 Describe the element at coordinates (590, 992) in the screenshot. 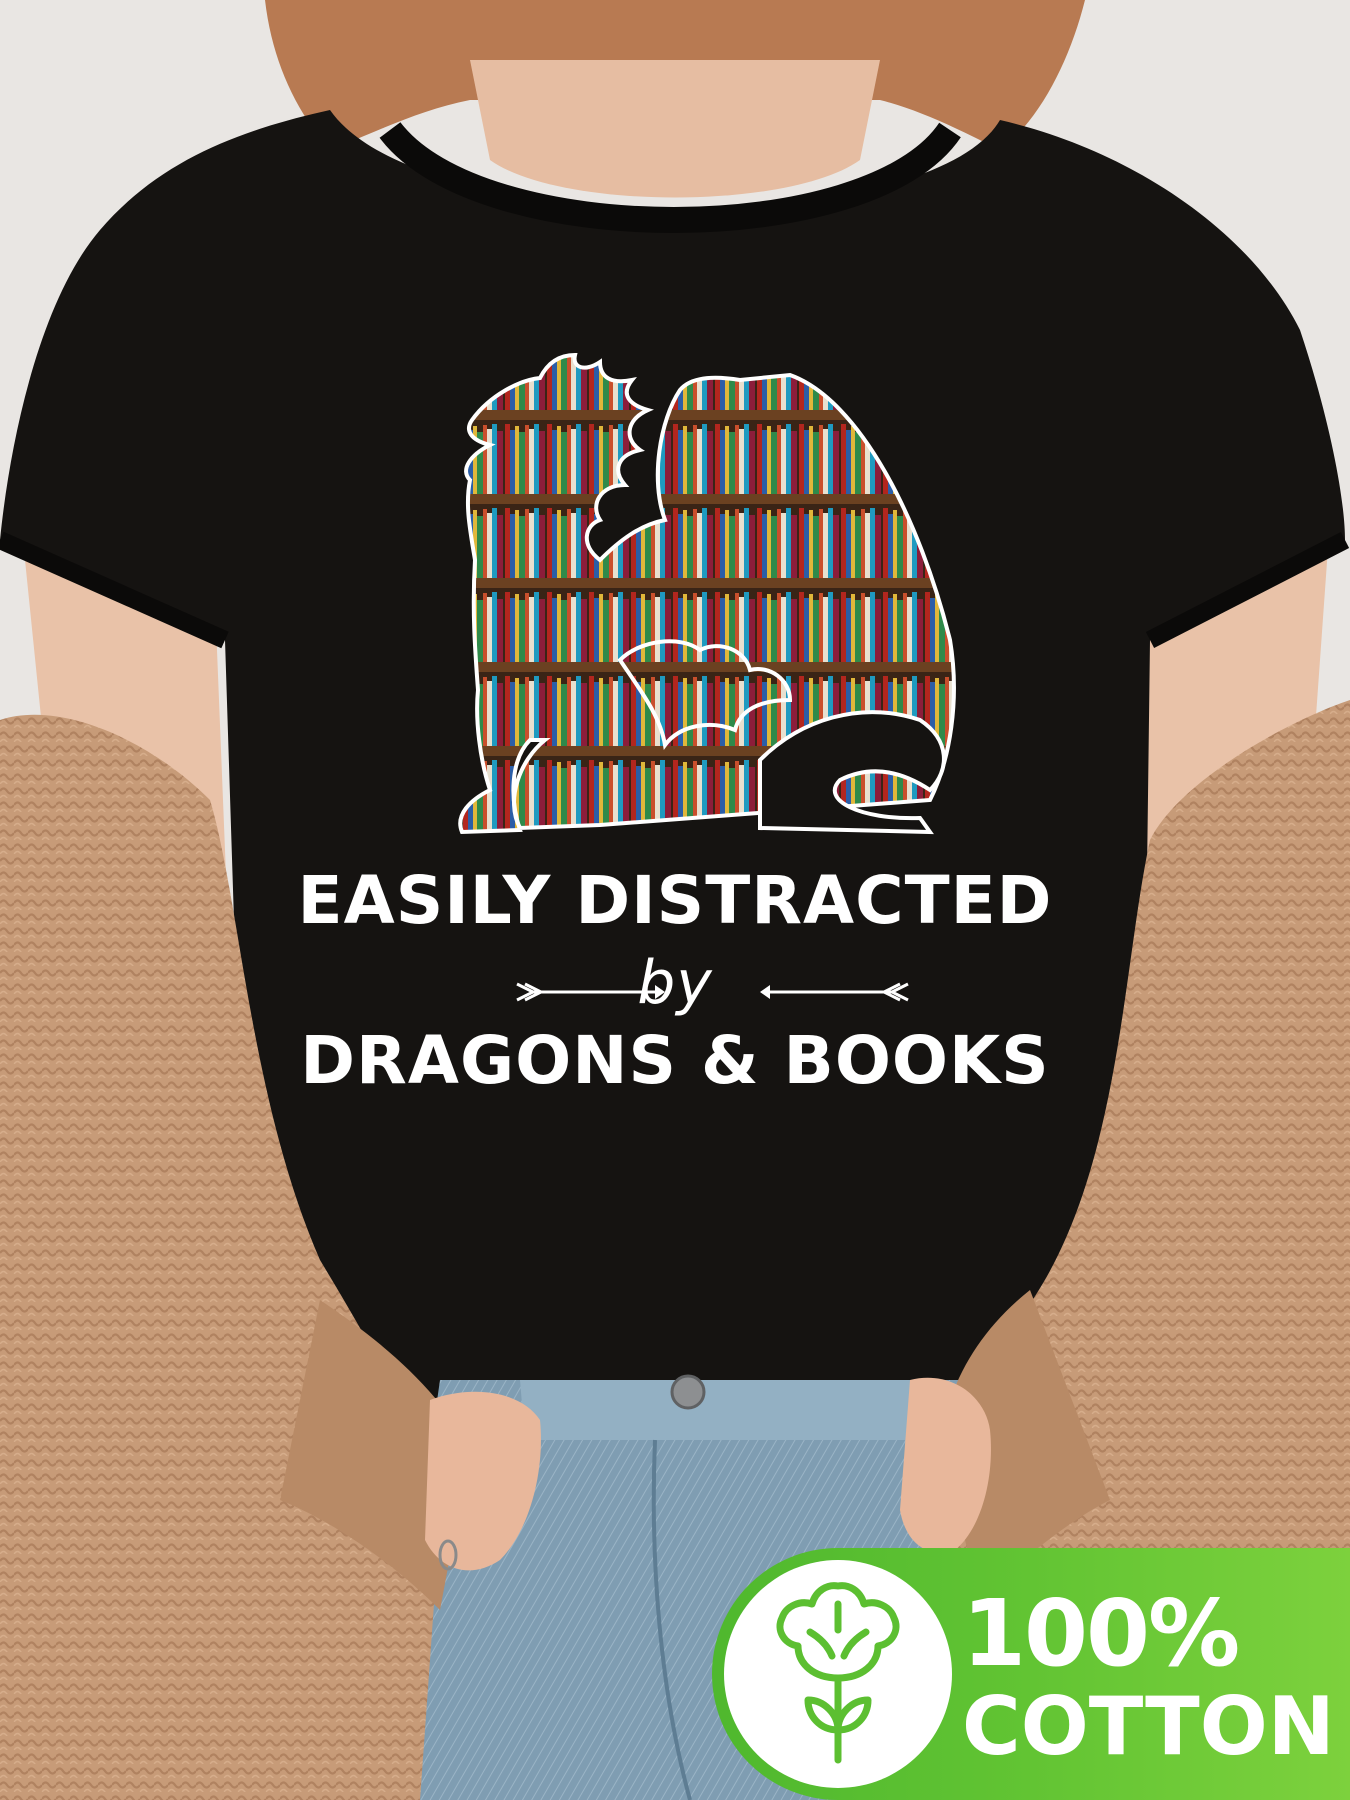

I see `arrow-right-icon` at that location.